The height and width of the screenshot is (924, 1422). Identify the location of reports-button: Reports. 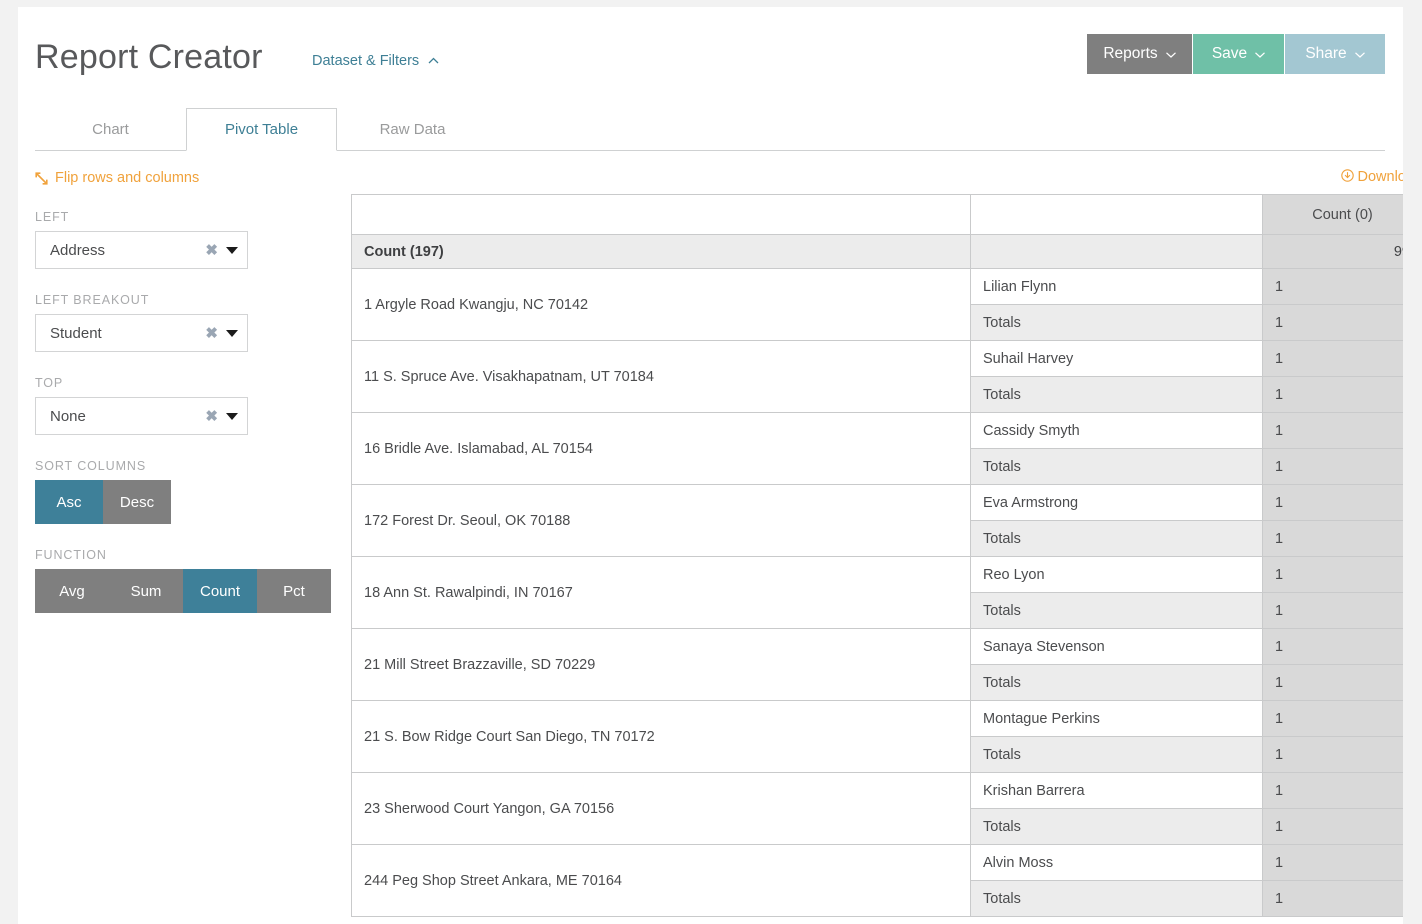
(1139, 54).